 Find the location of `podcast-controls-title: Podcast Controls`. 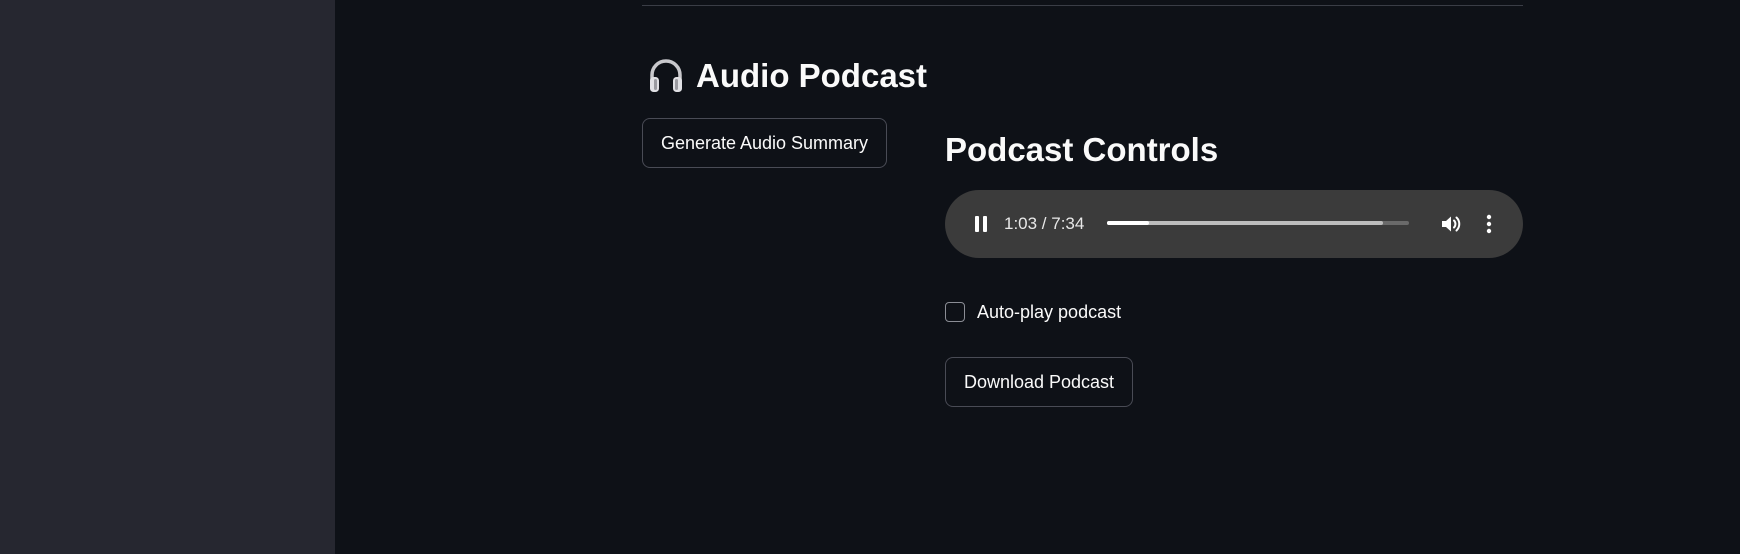

podcast-controls-title: Podcast Controls is located at coordinates (1082, 149).